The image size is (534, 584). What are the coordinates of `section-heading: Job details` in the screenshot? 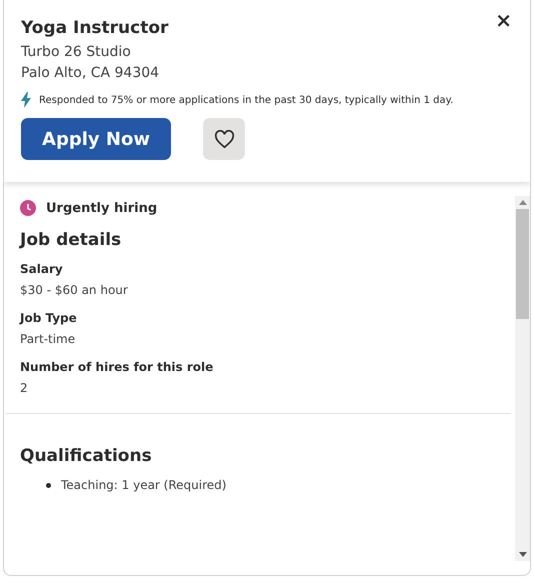 It's located at (71, 240).